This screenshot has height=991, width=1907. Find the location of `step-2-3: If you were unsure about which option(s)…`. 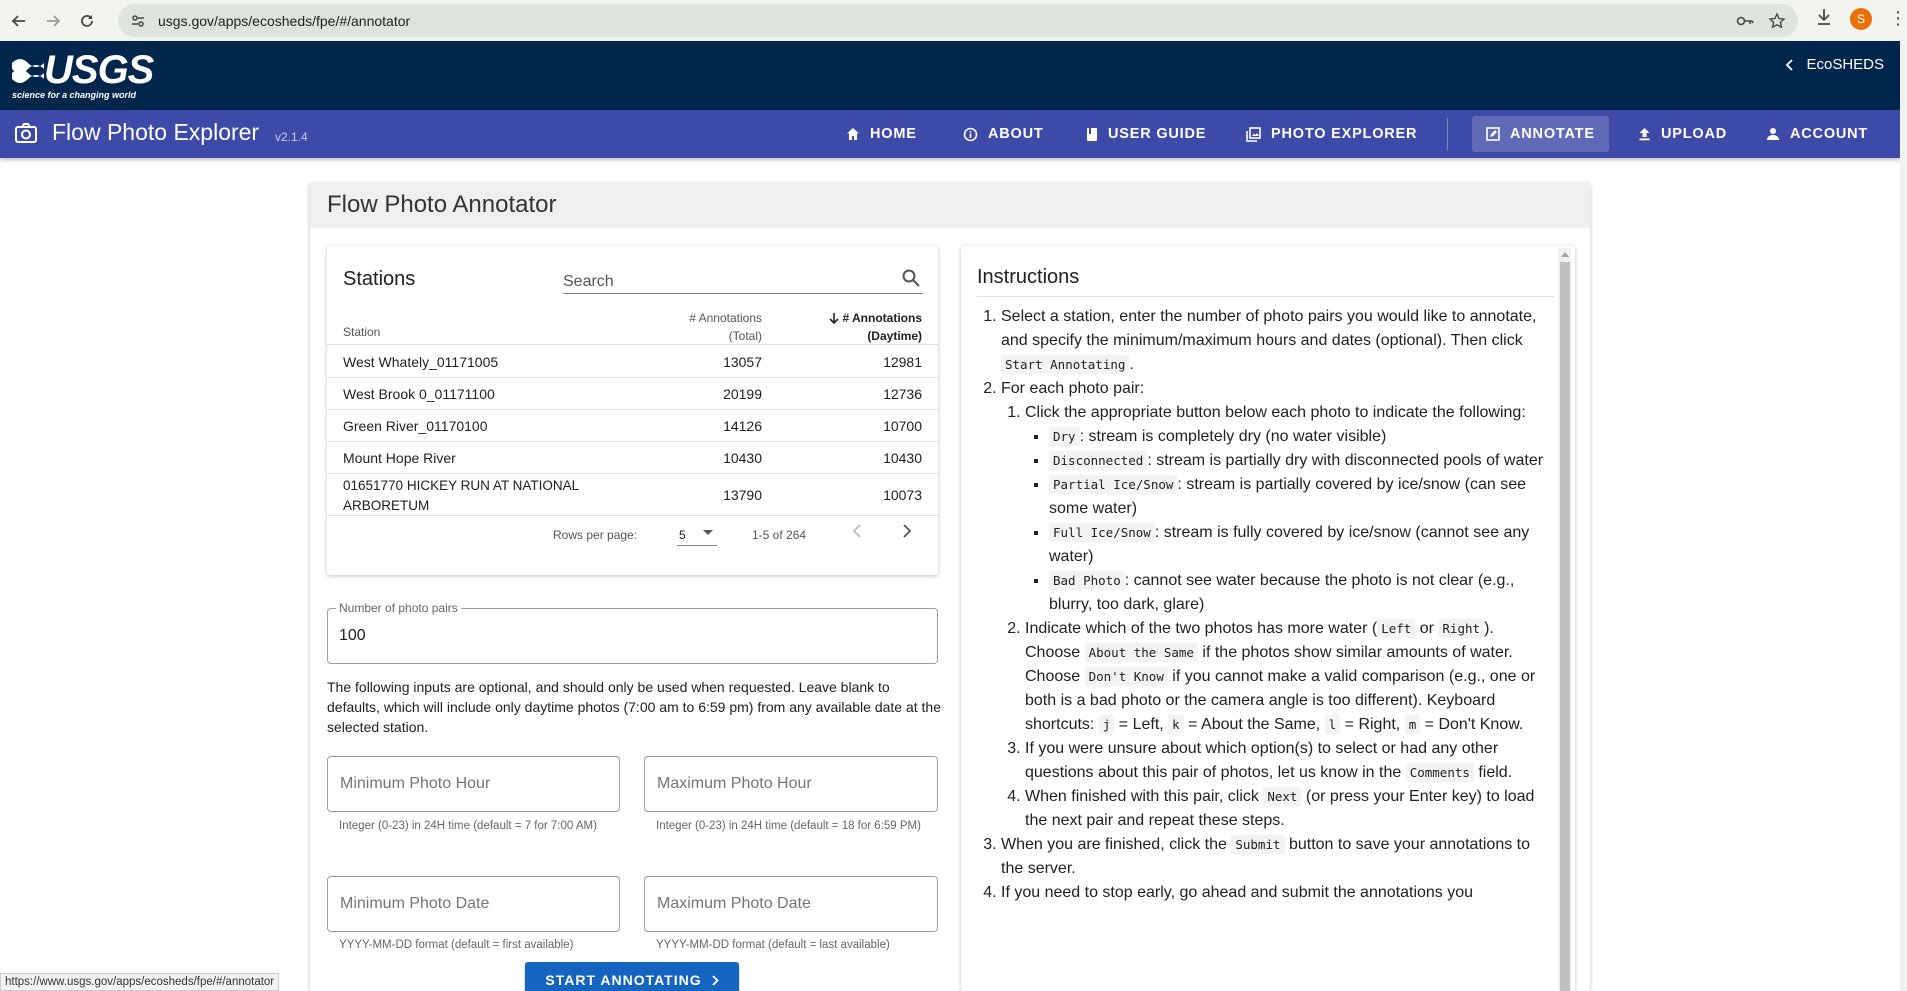

step-2-3: If you were unsure about which option(s)… is located at coordinates (1288, 761).